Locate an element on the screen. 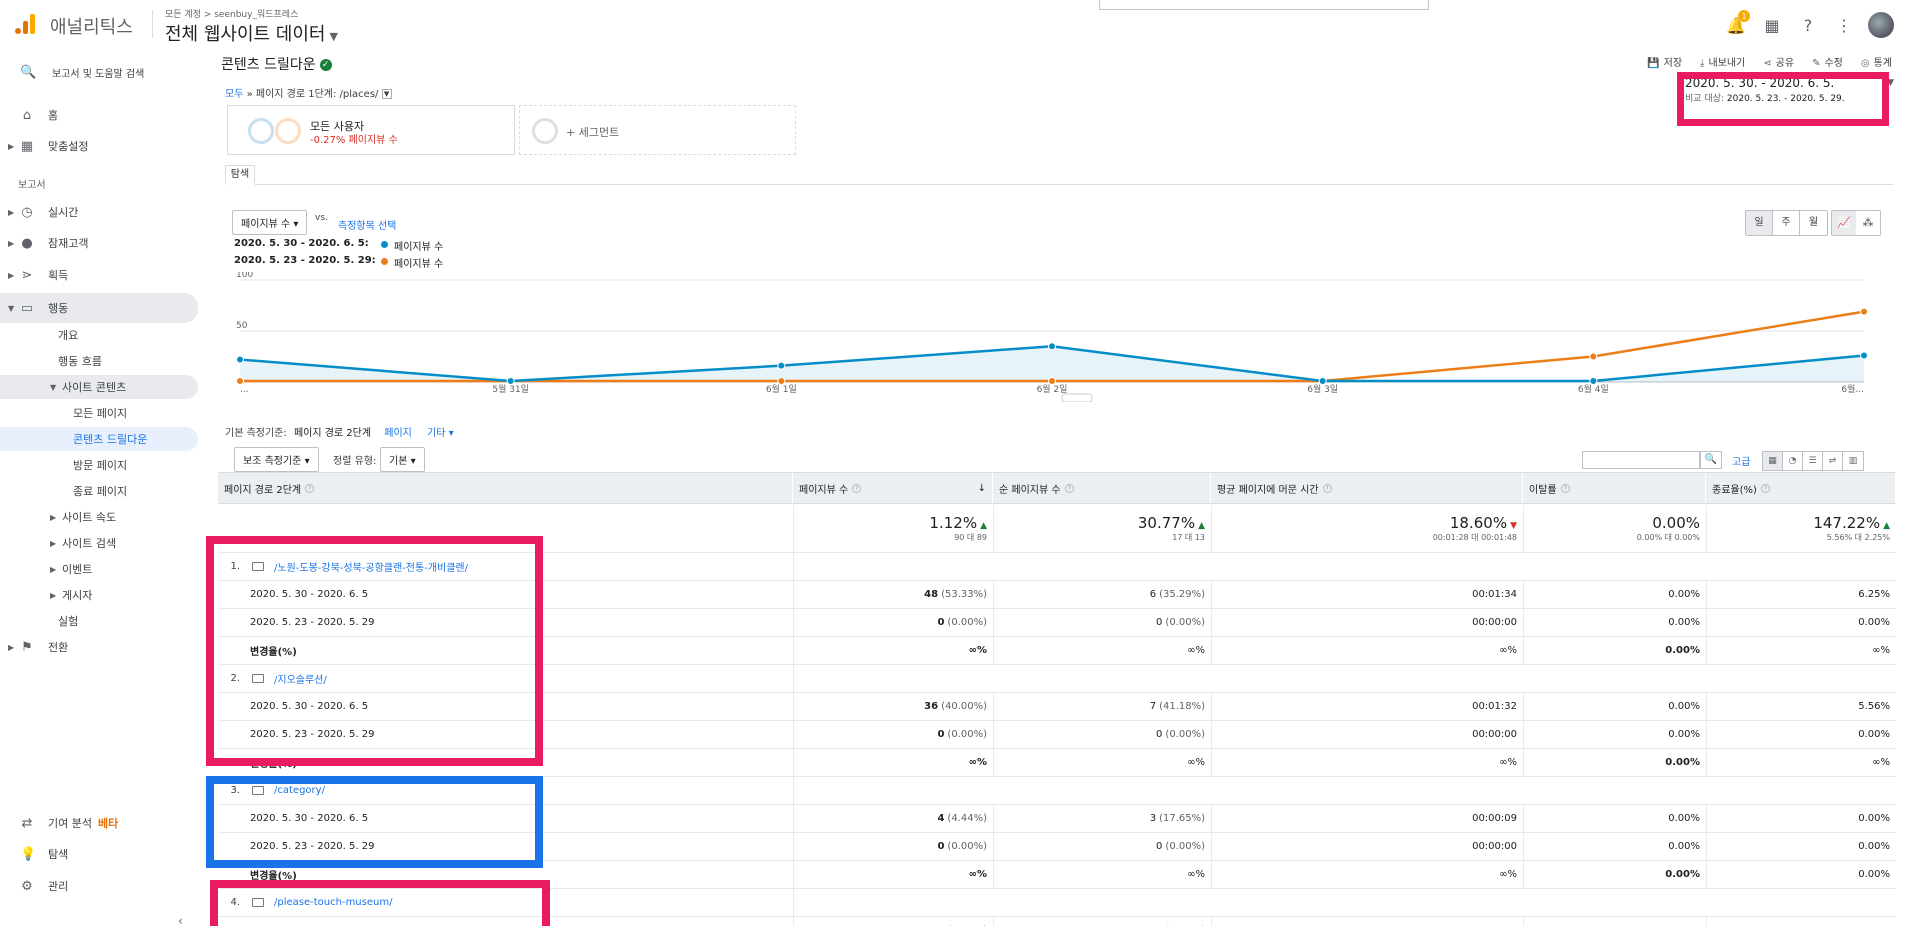 The height and width of the screenshot is (926, 1906). granularity-day: 일 is located at coordinates (1759, 223).